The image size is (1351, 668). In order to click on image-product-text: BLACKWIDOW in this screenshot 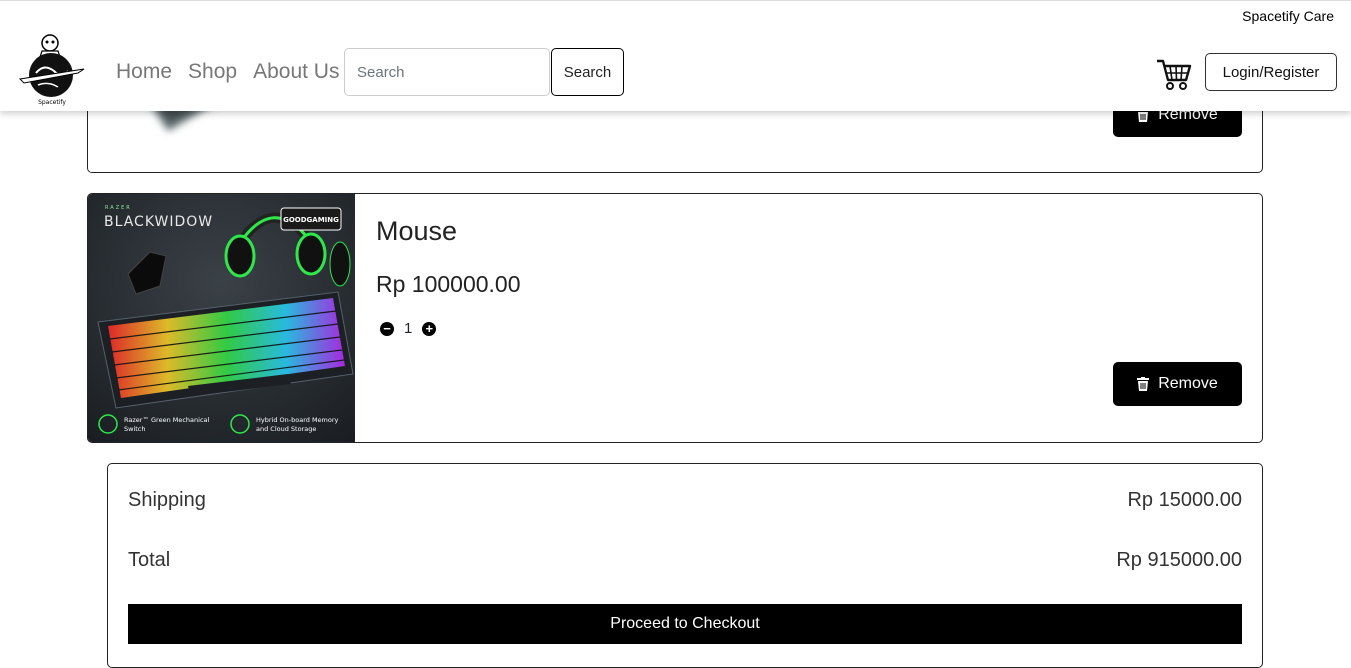, I will do `click(158, 222)`.